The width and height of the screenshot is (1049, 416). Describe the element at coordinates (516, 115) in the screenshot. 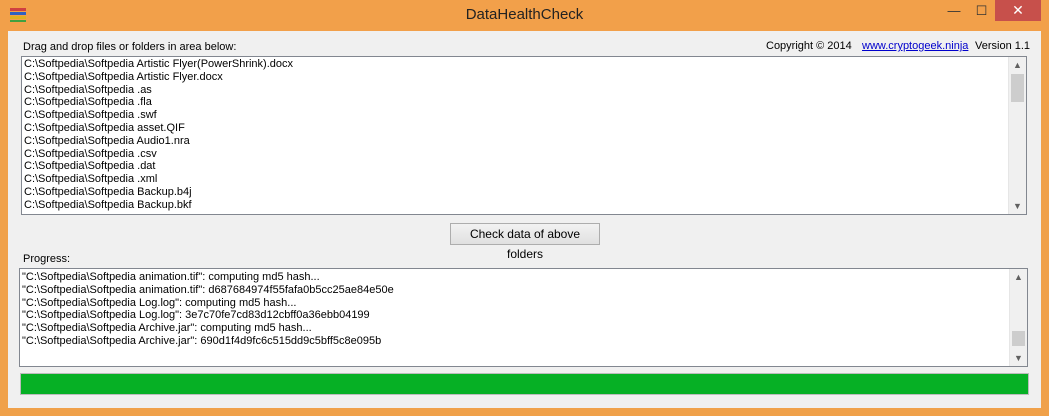

I see `list-item: C:\Softpedia\Softpedia .swf` at that location.